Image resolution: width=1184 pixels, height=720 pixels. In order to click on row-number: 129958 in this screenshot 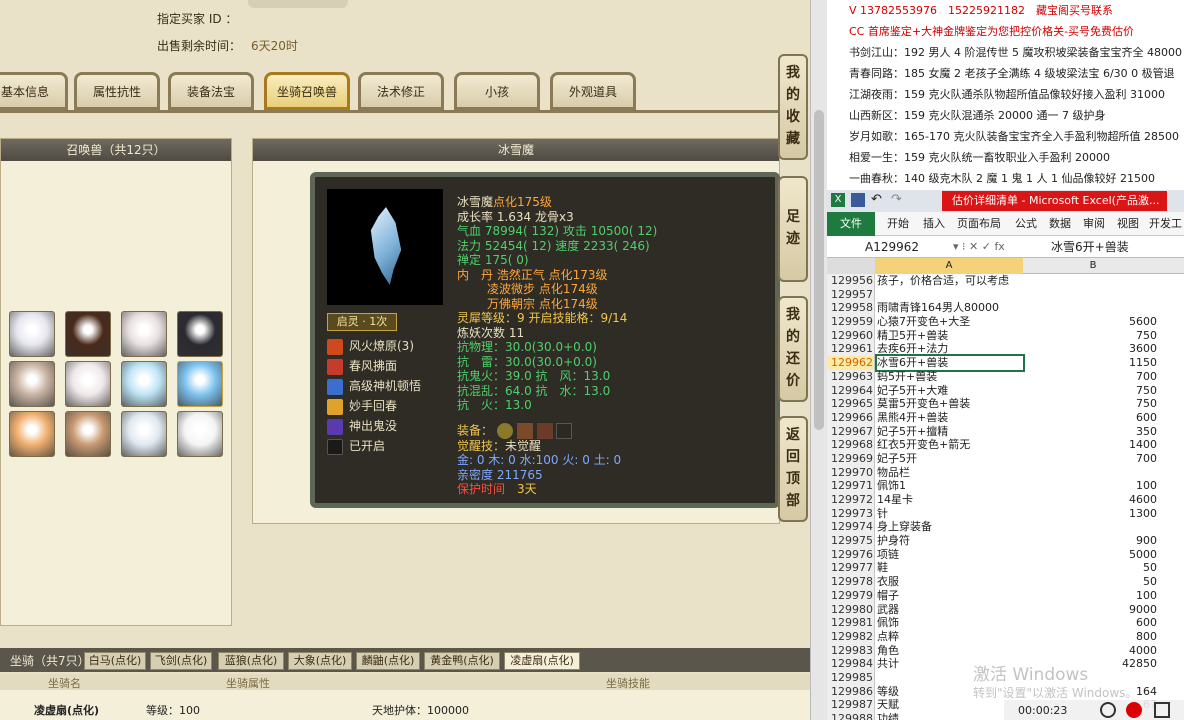, I will do `click(851, 308)`.